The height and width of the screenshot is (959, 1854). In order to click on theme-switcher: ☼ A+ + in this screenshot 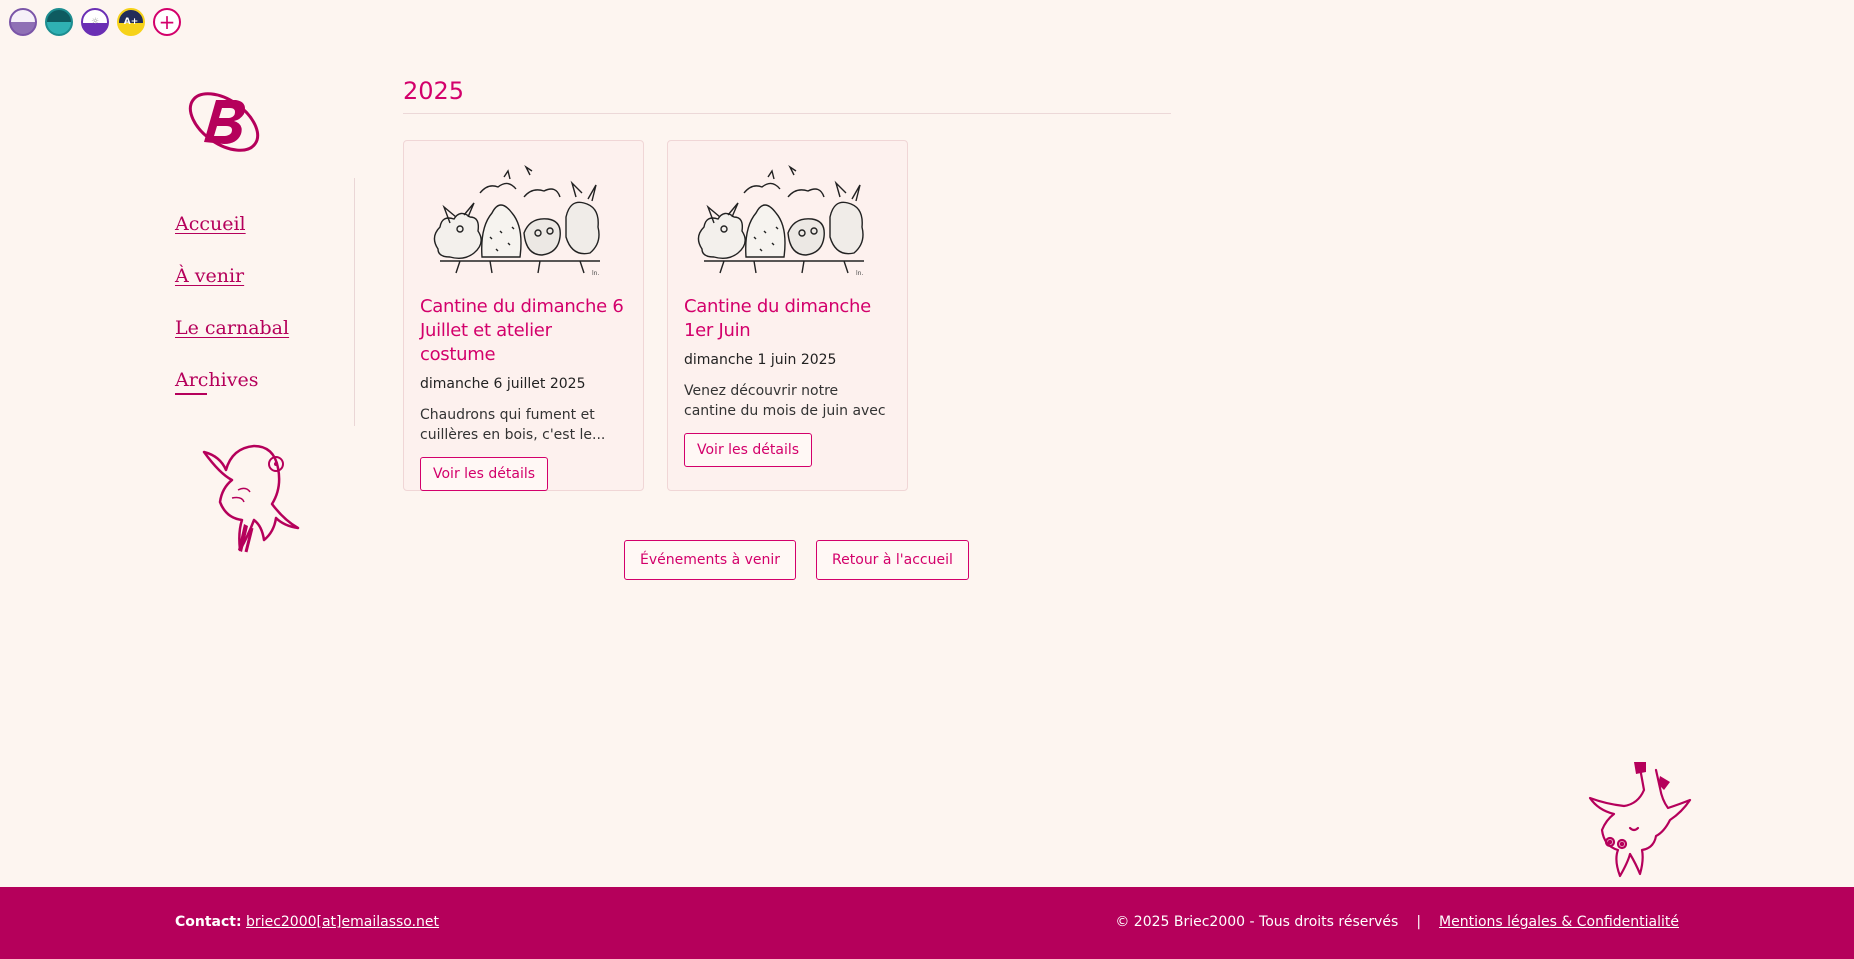, I will do `click(95, 22)`.